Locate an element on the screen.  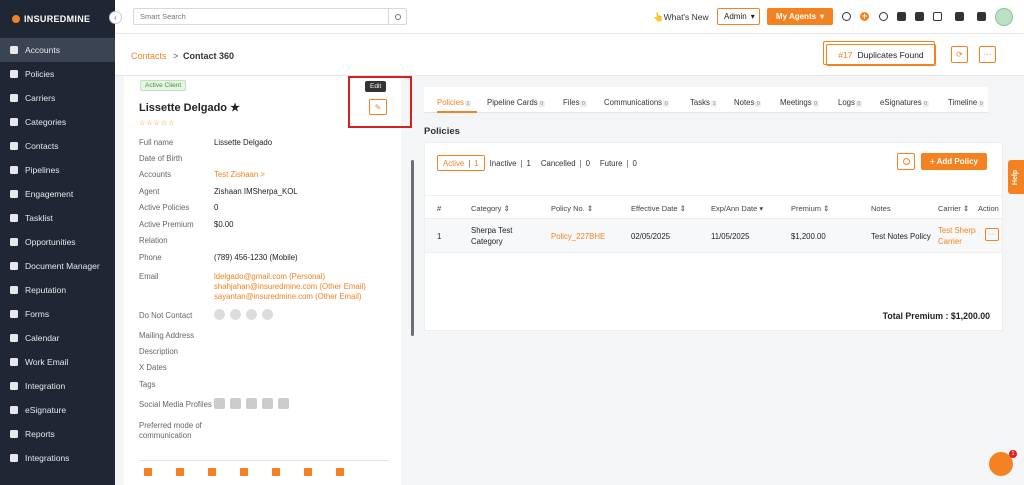
sidebar-item-reputation: Reputation is located at coordinates (57, 290).